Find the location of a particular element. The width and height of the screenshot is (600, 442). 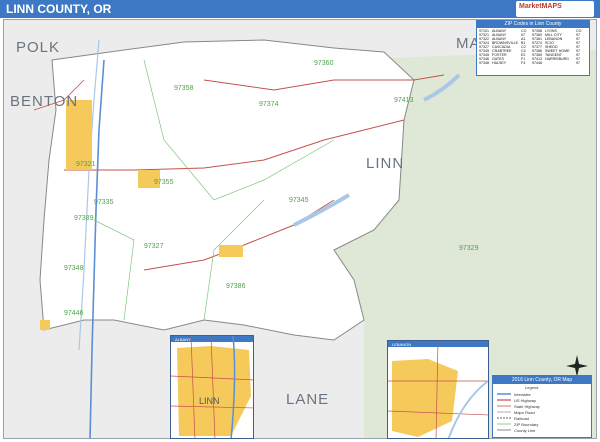

inset-albany-label: LINN is located at coordinates (209, 401).